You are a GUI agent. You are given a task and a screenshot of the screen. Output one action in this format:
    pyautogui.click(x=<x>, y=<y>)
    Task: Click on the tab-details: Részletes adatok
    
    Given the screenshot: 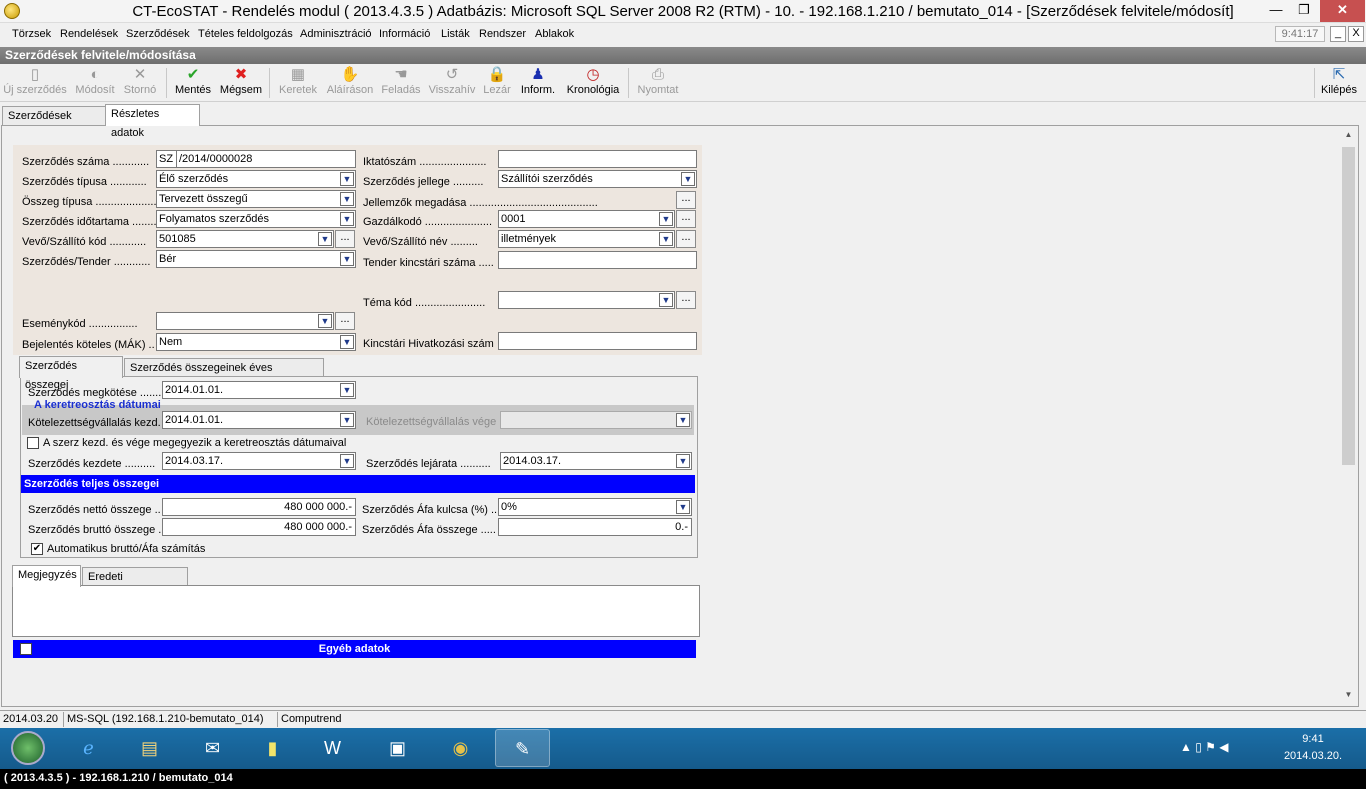 What is the action you would take?
    pyautogui.click(x=152, y=121)
    